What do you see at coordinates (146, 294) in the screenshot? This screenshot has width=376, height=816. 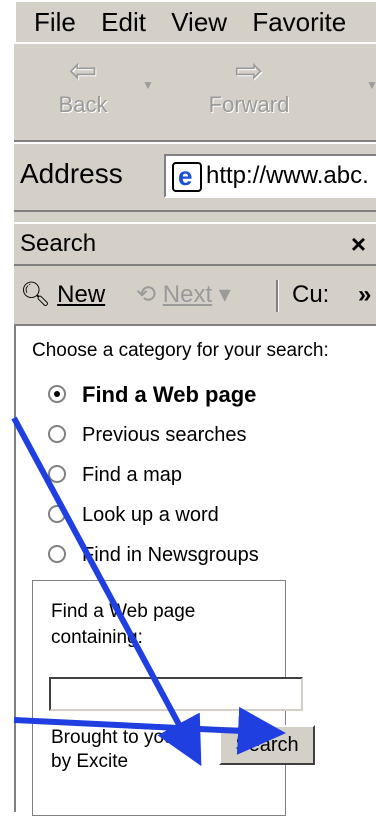 I see `next-icon: ⟲` at bounding box center [146, 294].